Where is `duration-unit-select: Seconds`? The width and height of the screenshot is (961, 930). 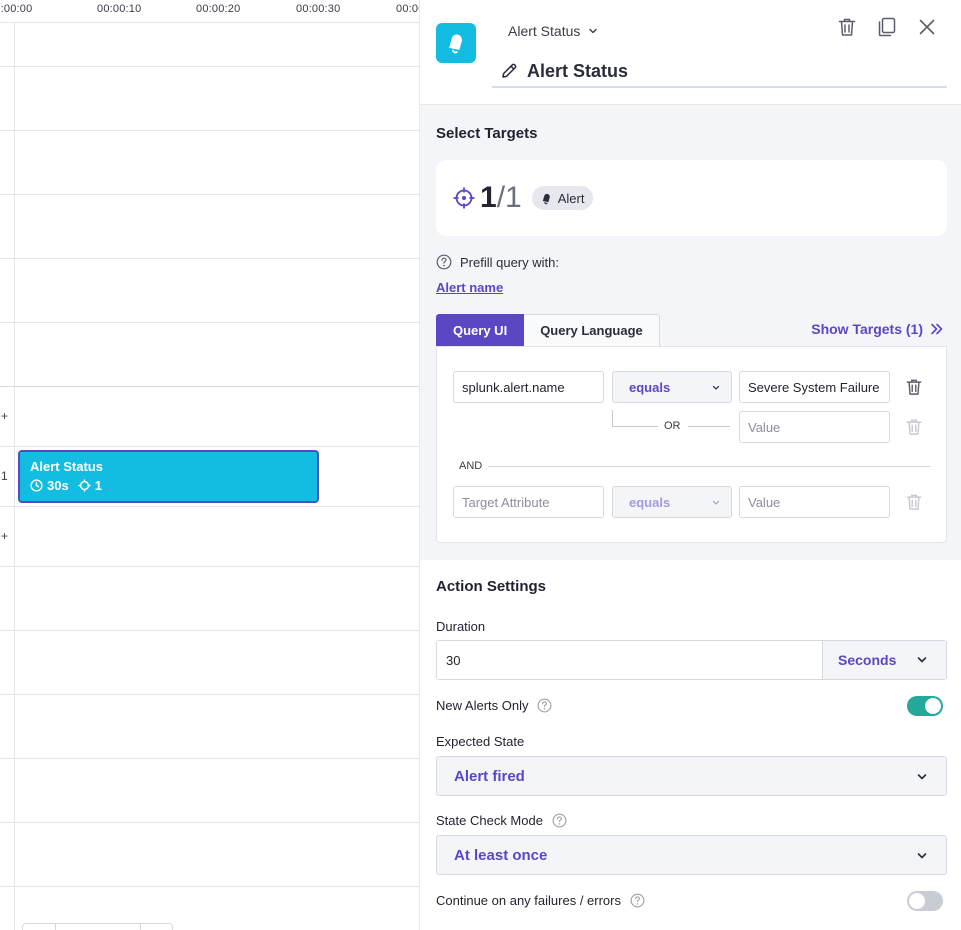
duration-unit-select: Seconds is located at coordinates (884, 660).